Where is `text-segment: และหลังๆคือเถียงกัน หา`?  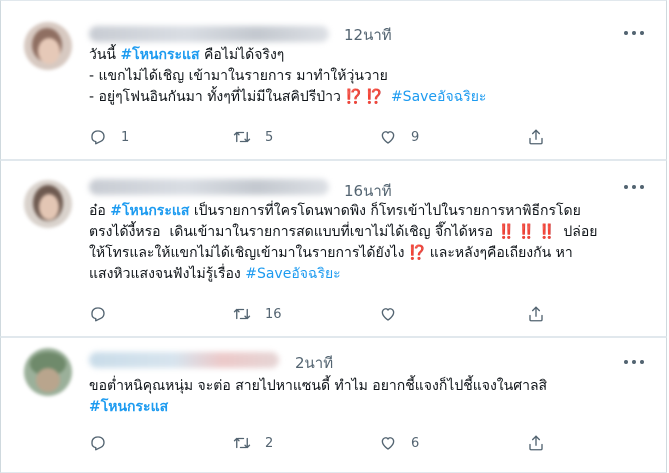
text-segment: และหลังๆคือเถียงกัน หา is located at coordinates (499, 253).